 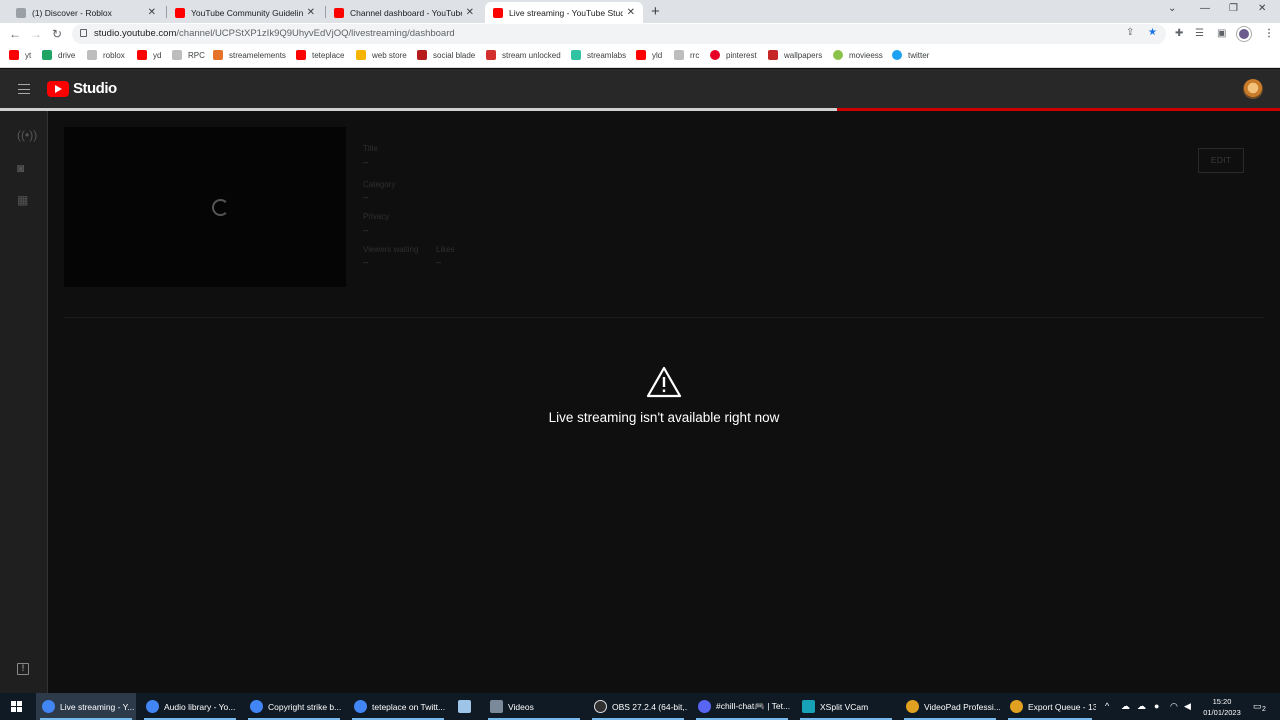 I want to click on stream-preview, so click(x=205, y=207).